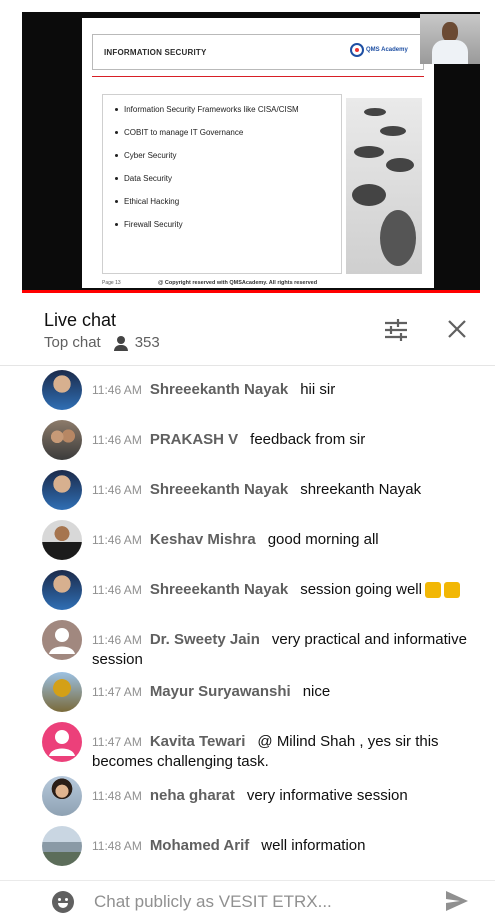 The height and width of the screenshot is (920, 495). I want to click on message-text: nice, so click(316, 691).